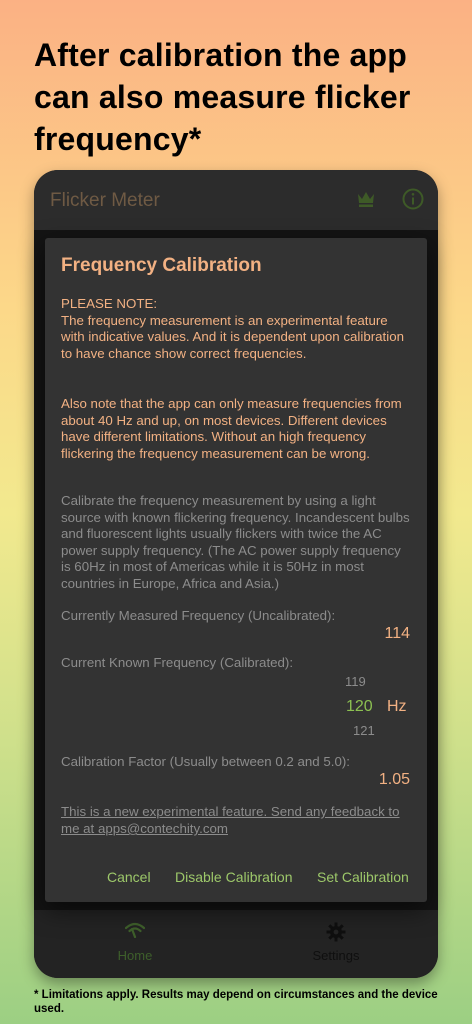  What do you see at coordinates (397, 633) in the screenshot?
I see `measured-frequency-value: 114` at bounding box center [397, 633].